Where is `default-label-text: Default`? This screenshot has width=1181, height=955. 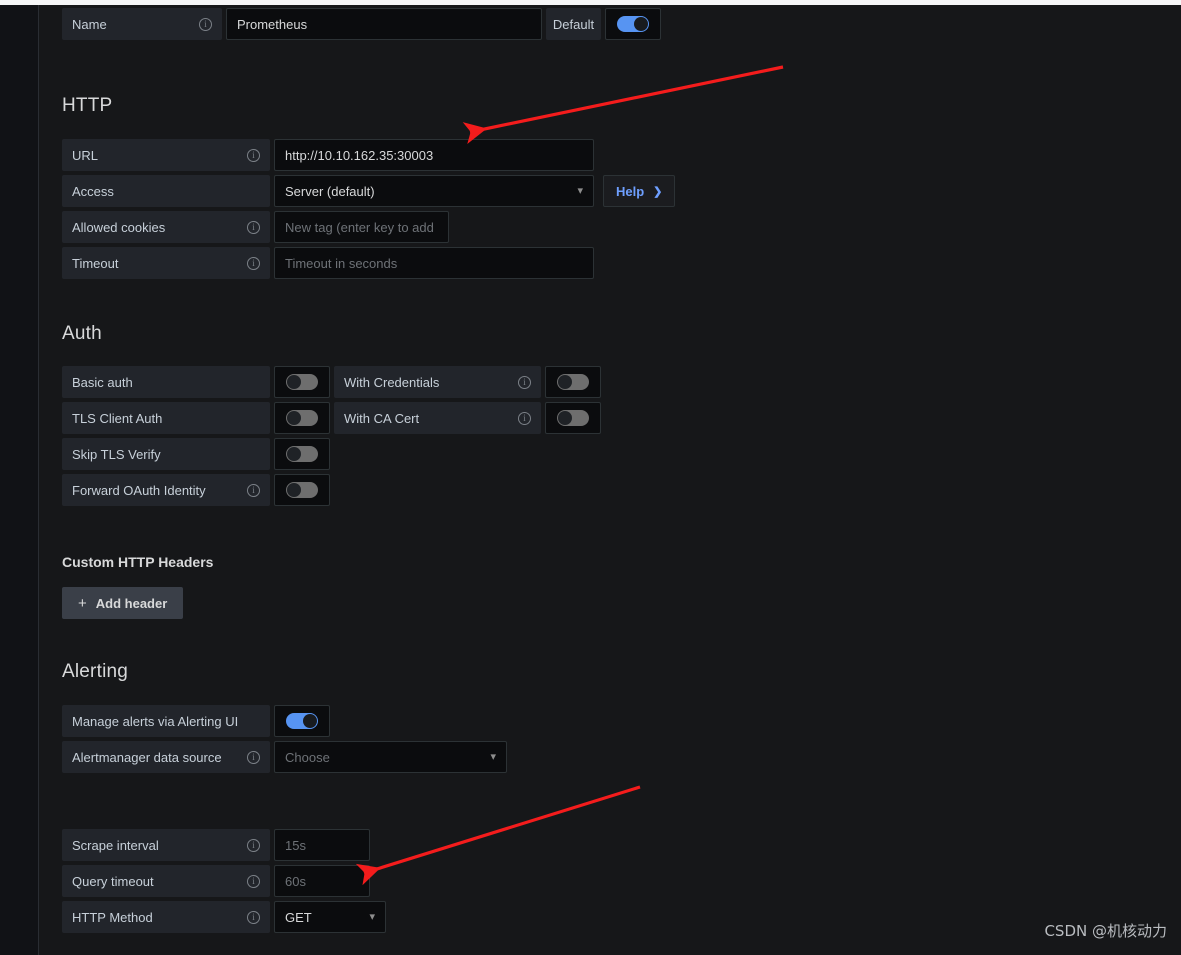
default-label-text: Default is located at coordinates (573, 24).